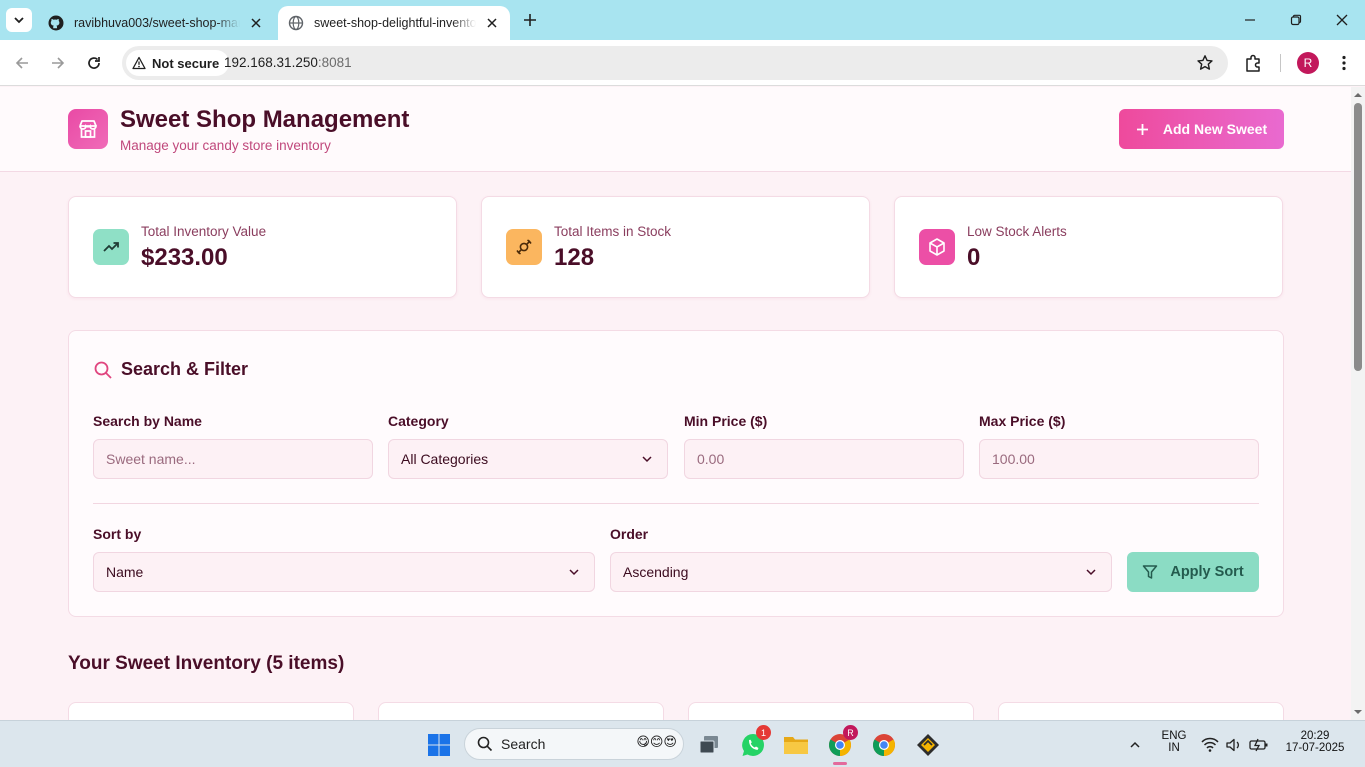 This screenshot has height=767, width=1365. Describe the element at coordinates (1232, 745) in the screenshot. I see `volume-icon` at that location.